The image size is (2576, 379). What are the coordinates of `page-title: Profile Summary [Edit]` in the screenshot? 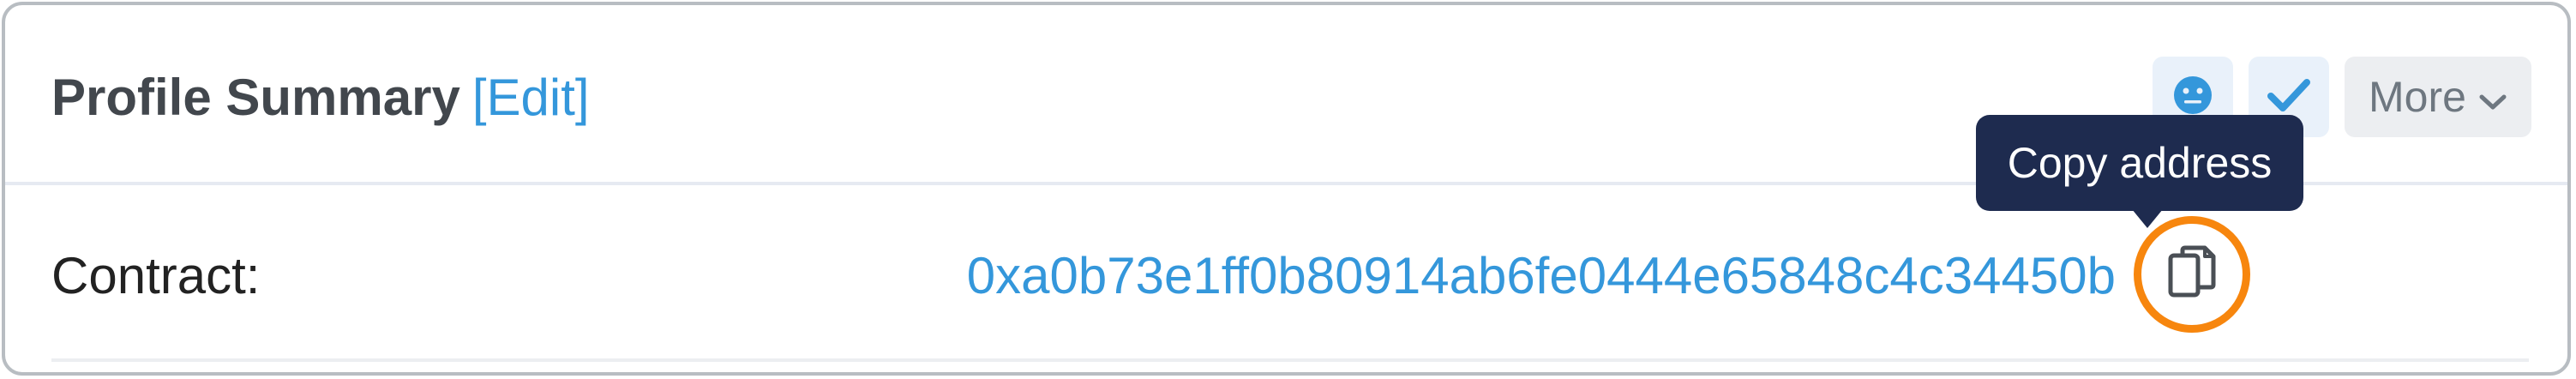 It's located at (320, 97).